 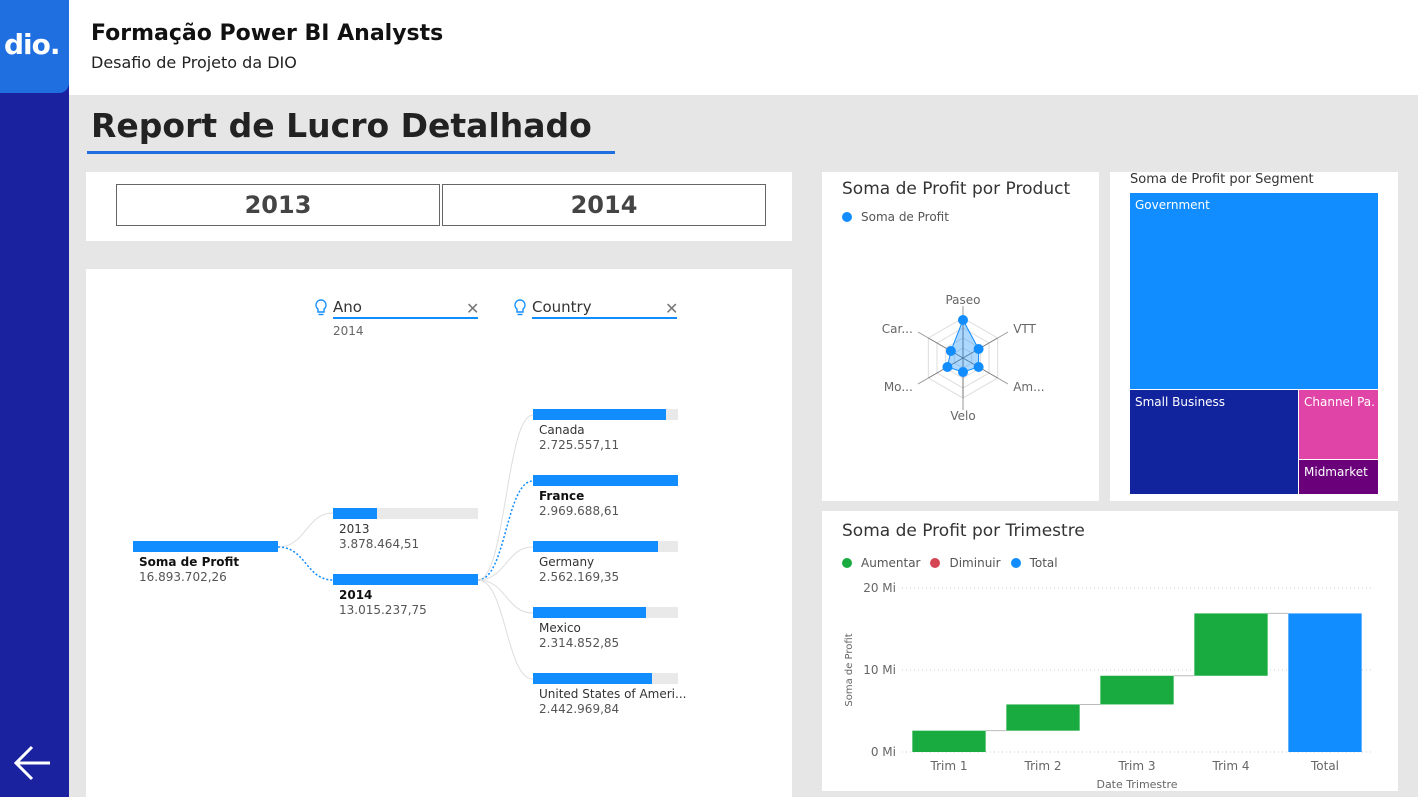 What do you see at coordinates (562, 496) in the screenshot?
I see `node-label: France` at bounding box center [562, 496].